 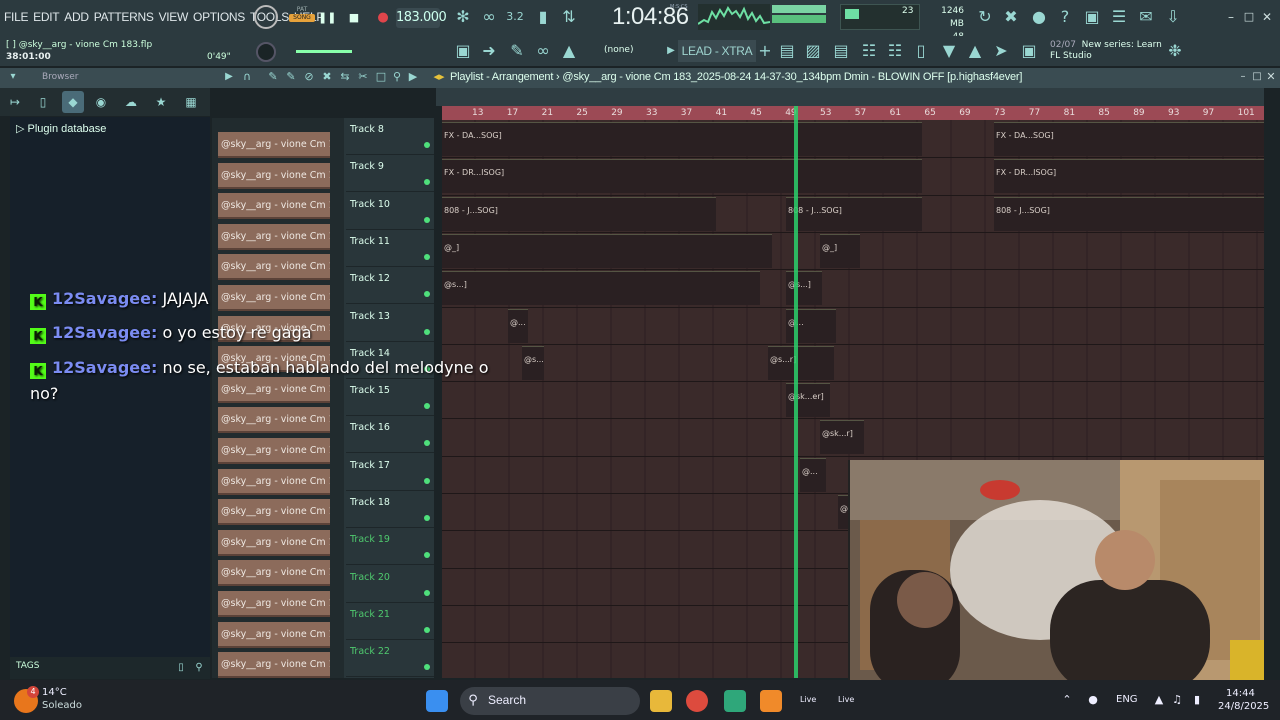 What do you see at coordinates (1106, 51) in the screenshot?
I see `news-panel: 02/07 New series: Learn FL Studio` at bounding box center [1106, 51].